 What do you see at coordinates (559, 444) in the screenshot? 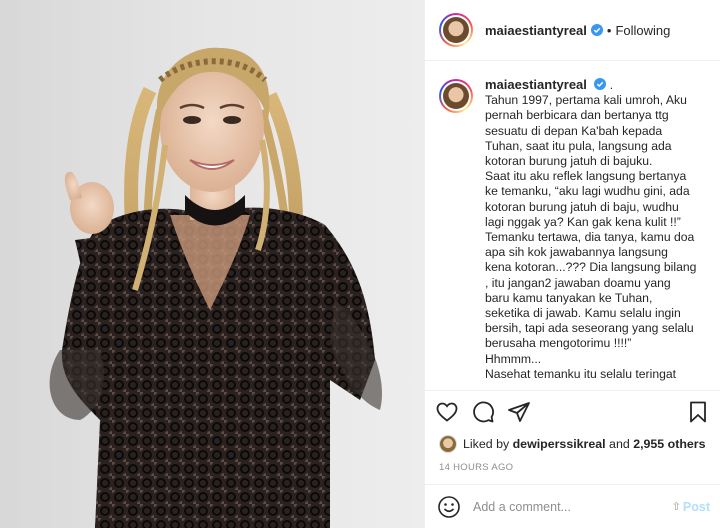
I see `liker-username: dewiperssikreal` at bounding box center [559, 444].